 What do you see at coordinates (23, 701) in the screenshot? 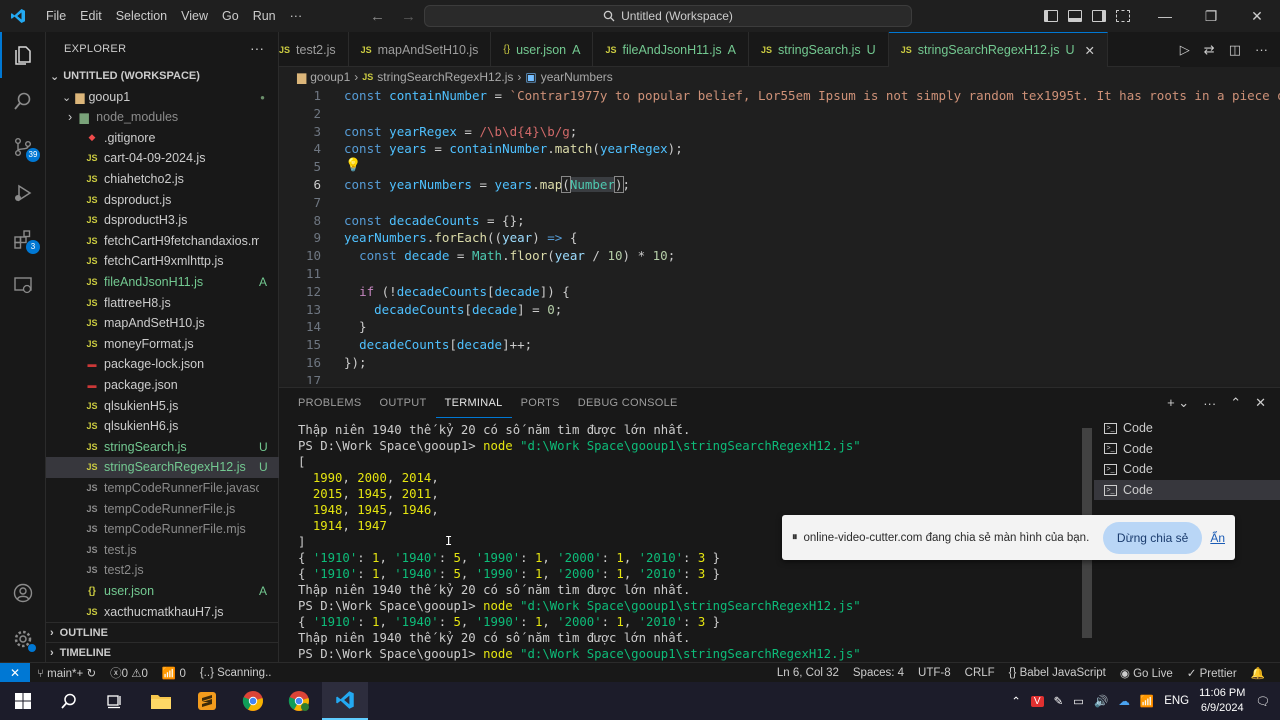
I see `windows-start-icon` at bounding box center [23, 701].